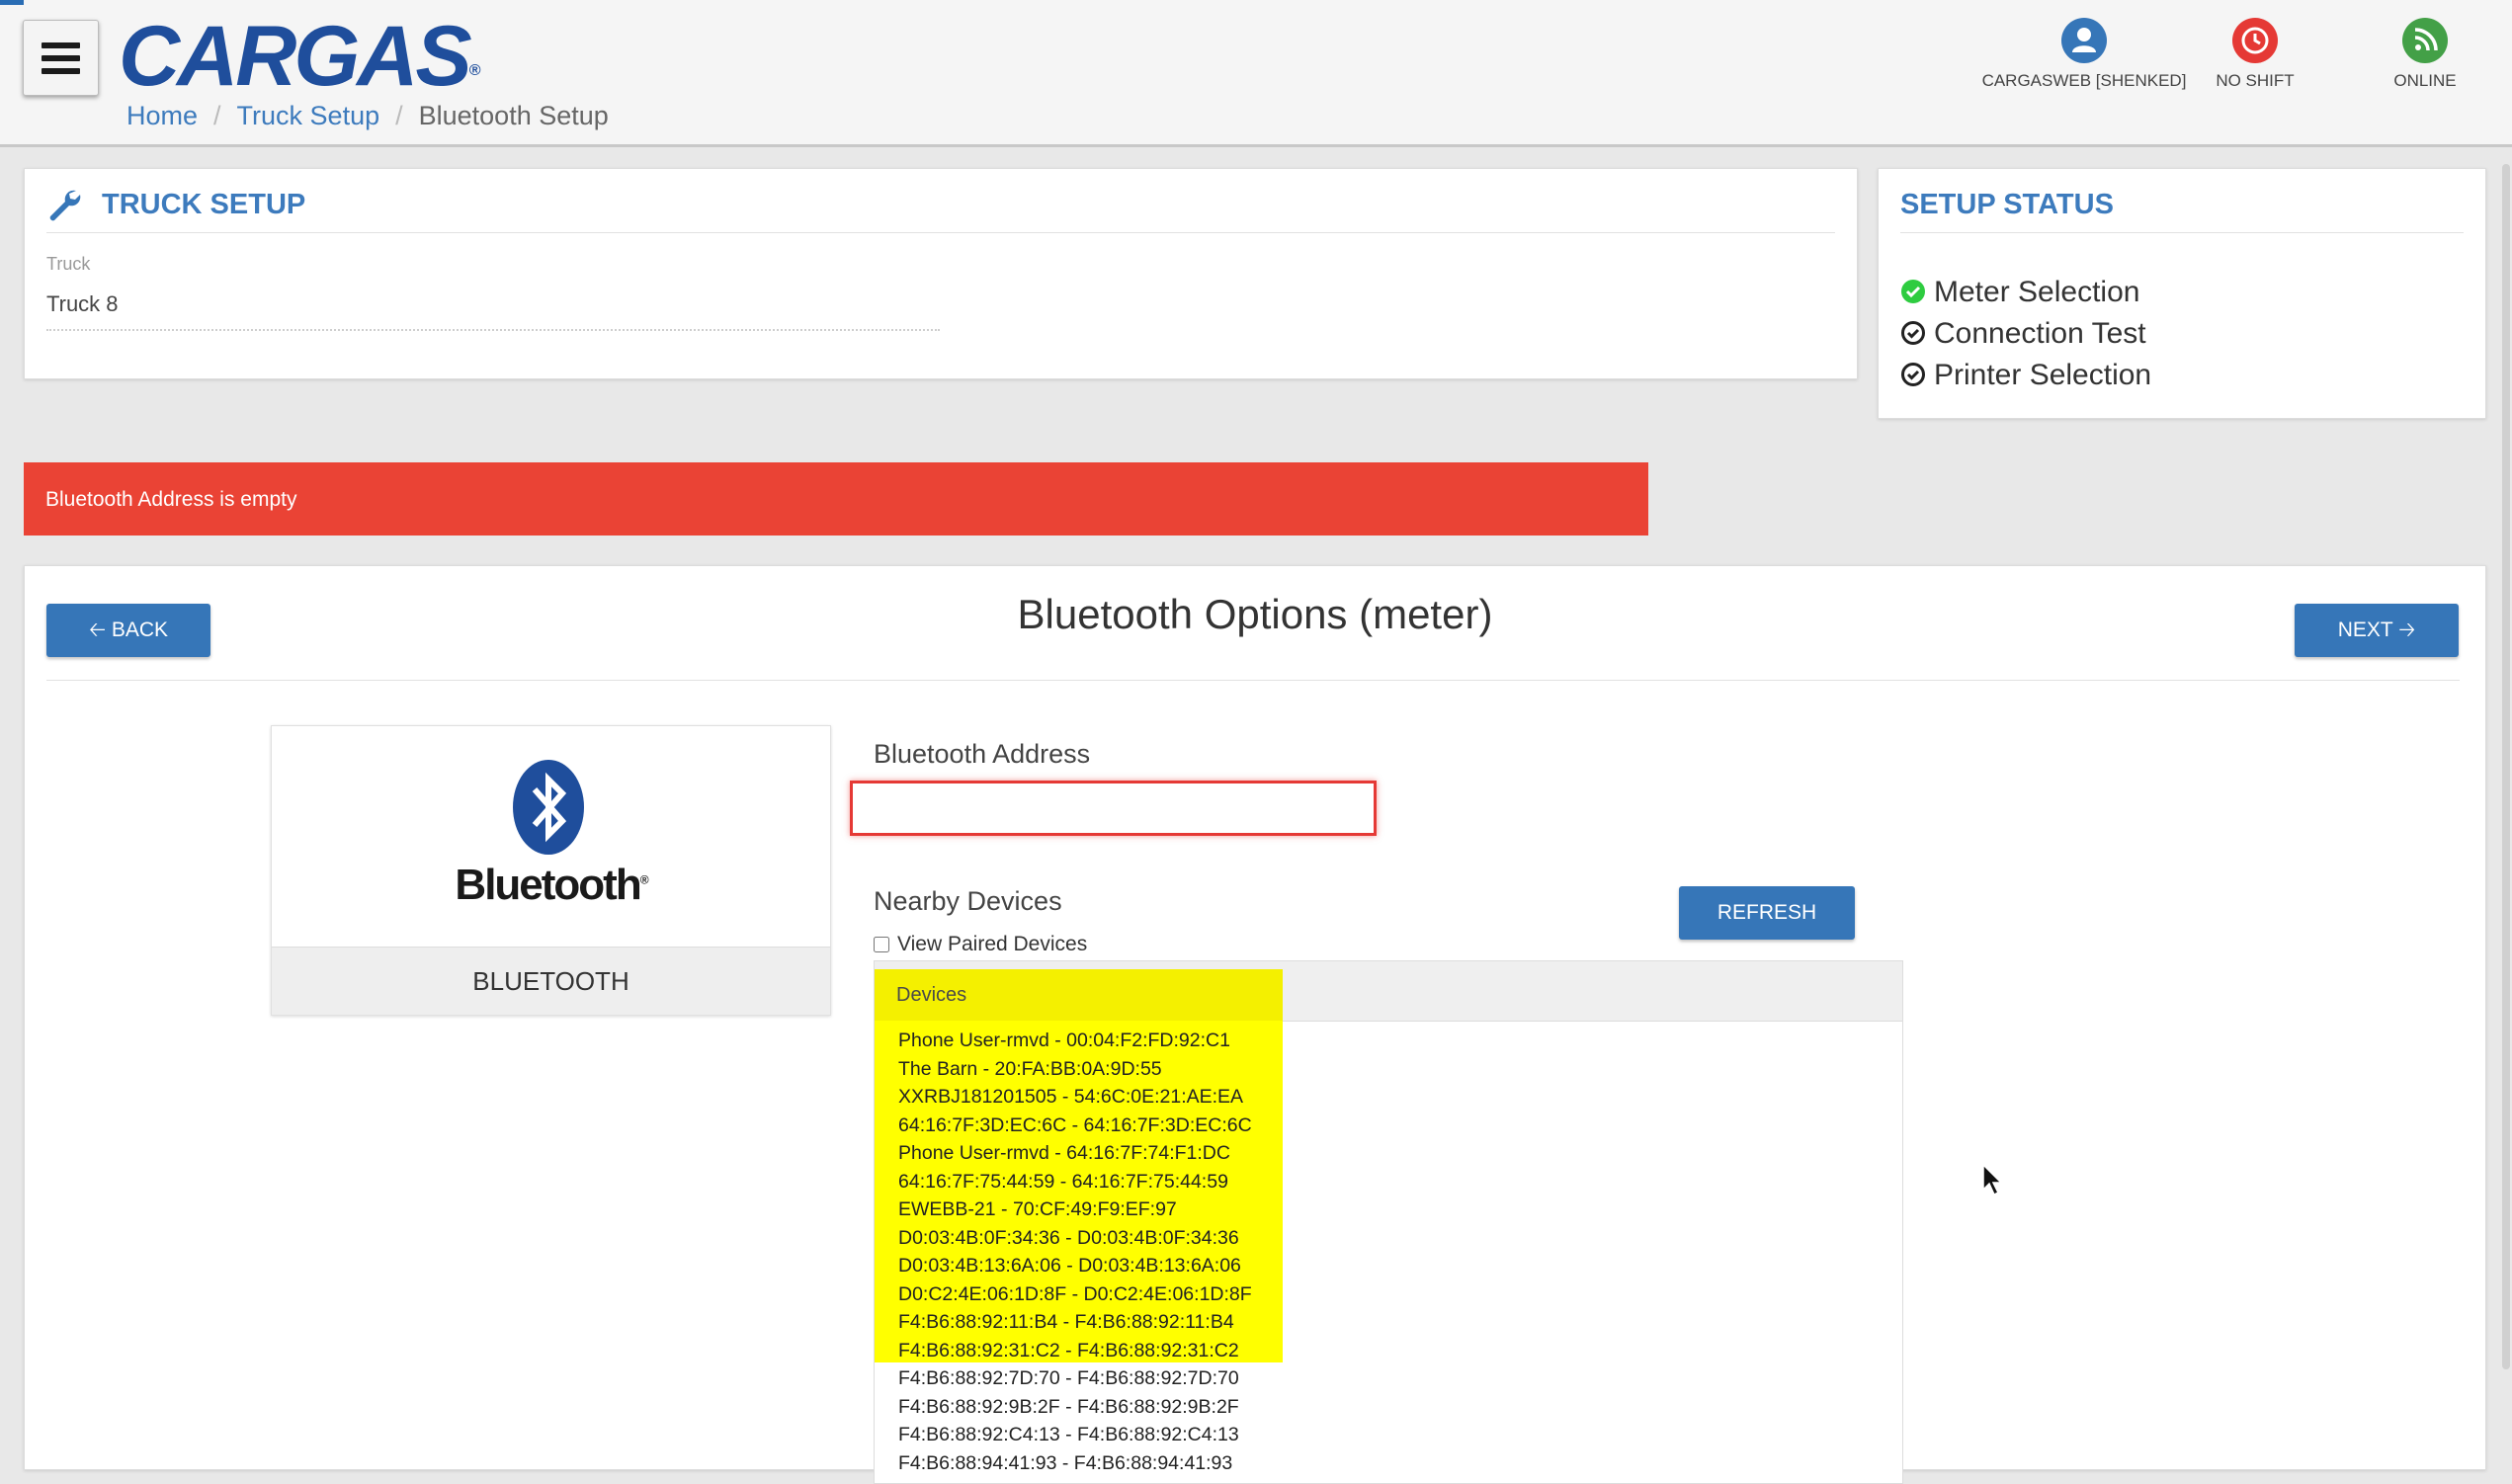  I want to click on devices-header: Devices, so click(1388, 991).